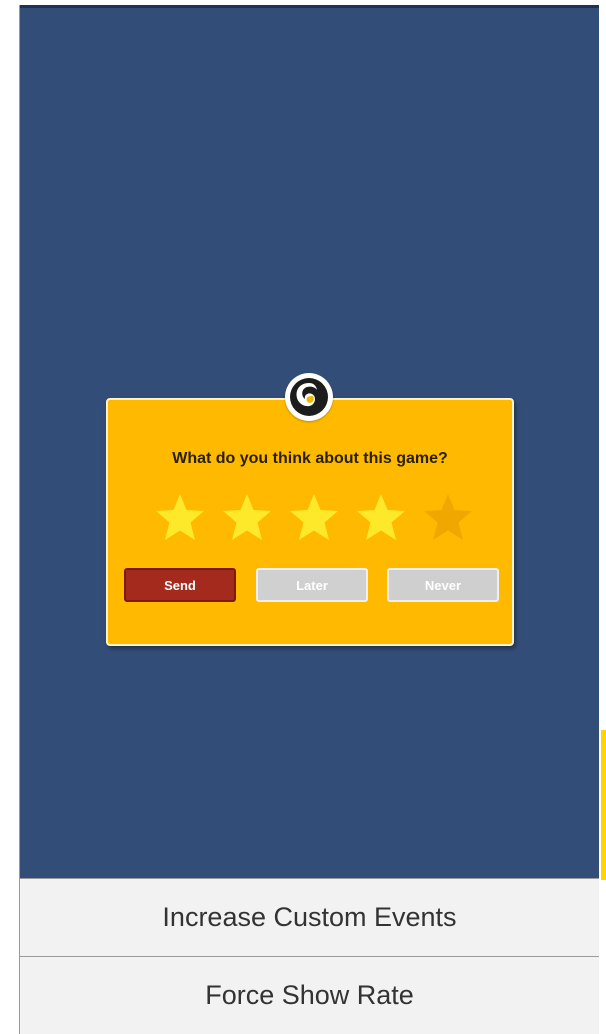  What do you see at coordinates (310, 458) in the screenshot?
I see `rate-question: What do you think about this game?` at bounding box center [310, 458].